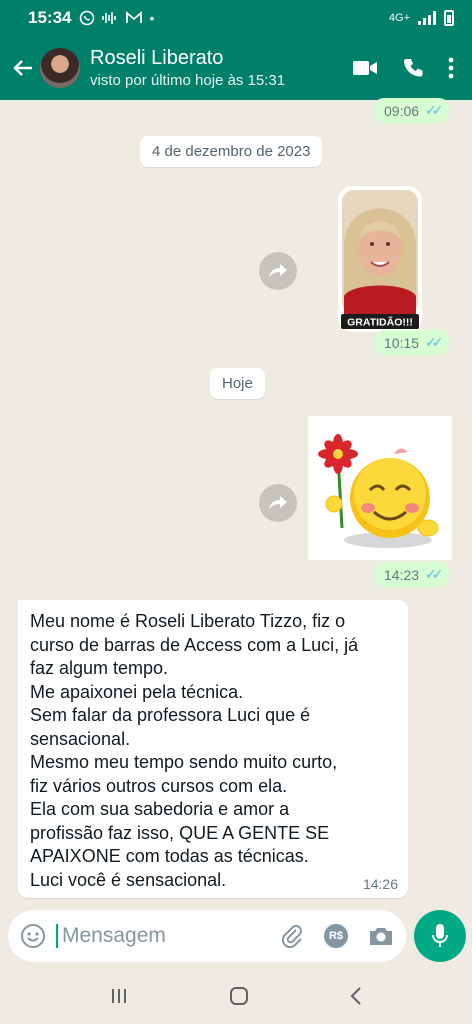  What do you see at coordinates (60, 68) in the screenshot?
I see `avatar` at bounding box center [60, 68].